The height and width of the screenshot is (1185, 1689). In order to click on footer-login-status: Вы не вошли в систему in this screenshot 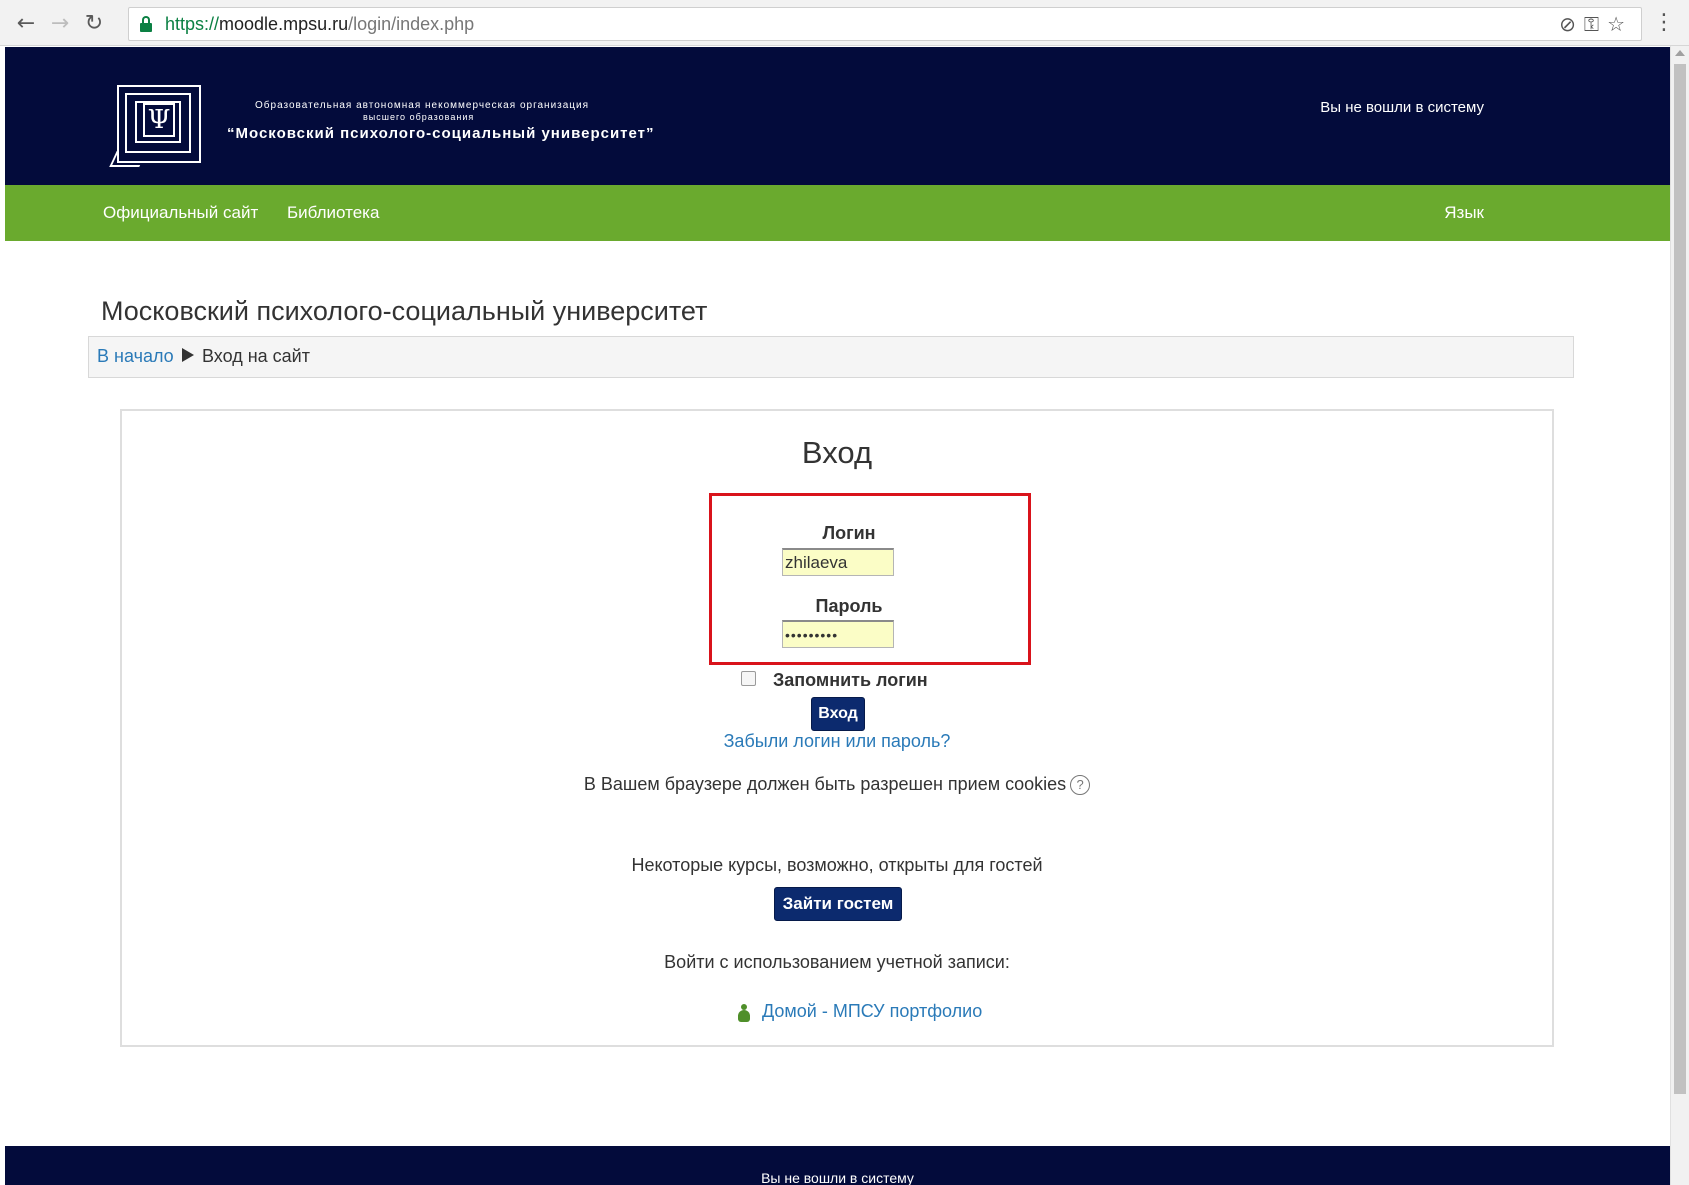, I will do `click(837, 1177)`.